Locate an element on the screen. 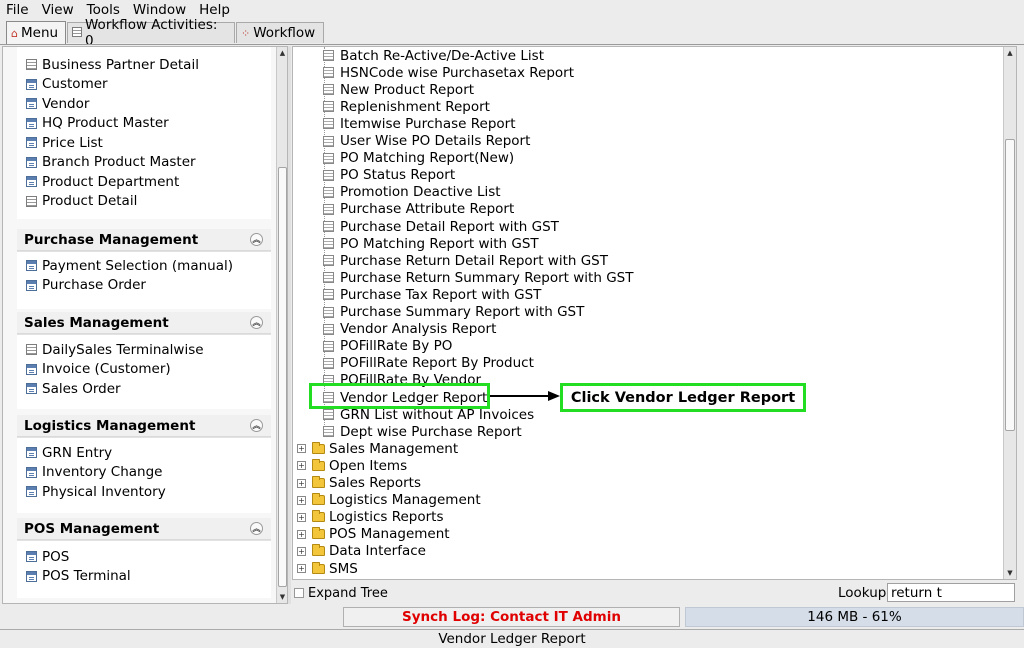 The height and width of the screenshot is (648, 1024). tree-leaf-item: PO Matching Report(New) is located at coordinates (418, 158).